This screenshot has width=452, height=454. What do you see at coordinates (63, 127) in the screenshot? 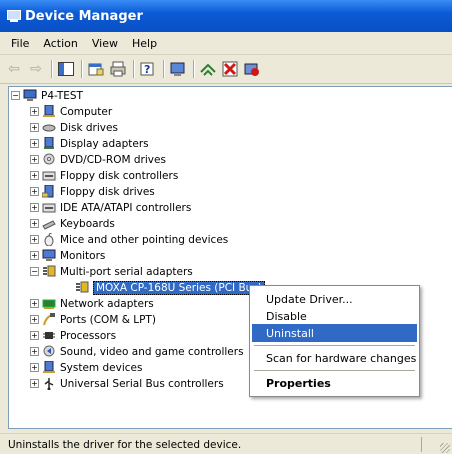
I see `tree-item-disk-drives: + Disk drives` at bounding box center [63, 127].